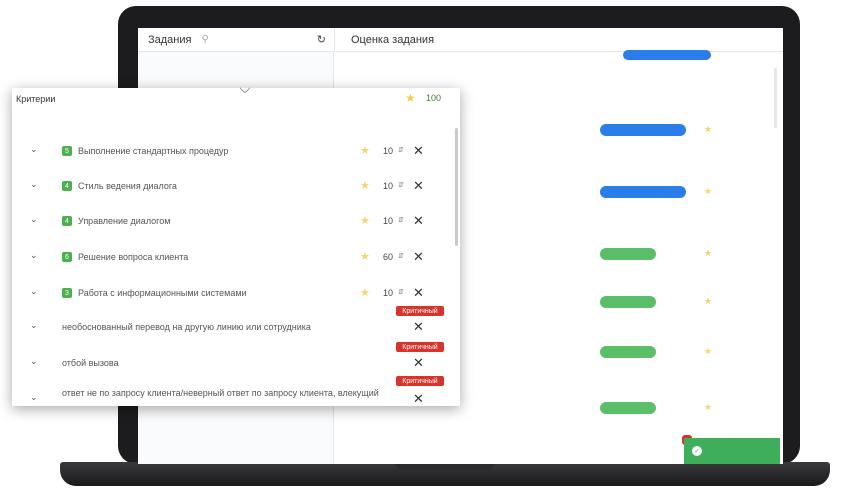 The image size is (861, 500). I want to click on evaluation-header: Оценка задания, so click(558, 40).